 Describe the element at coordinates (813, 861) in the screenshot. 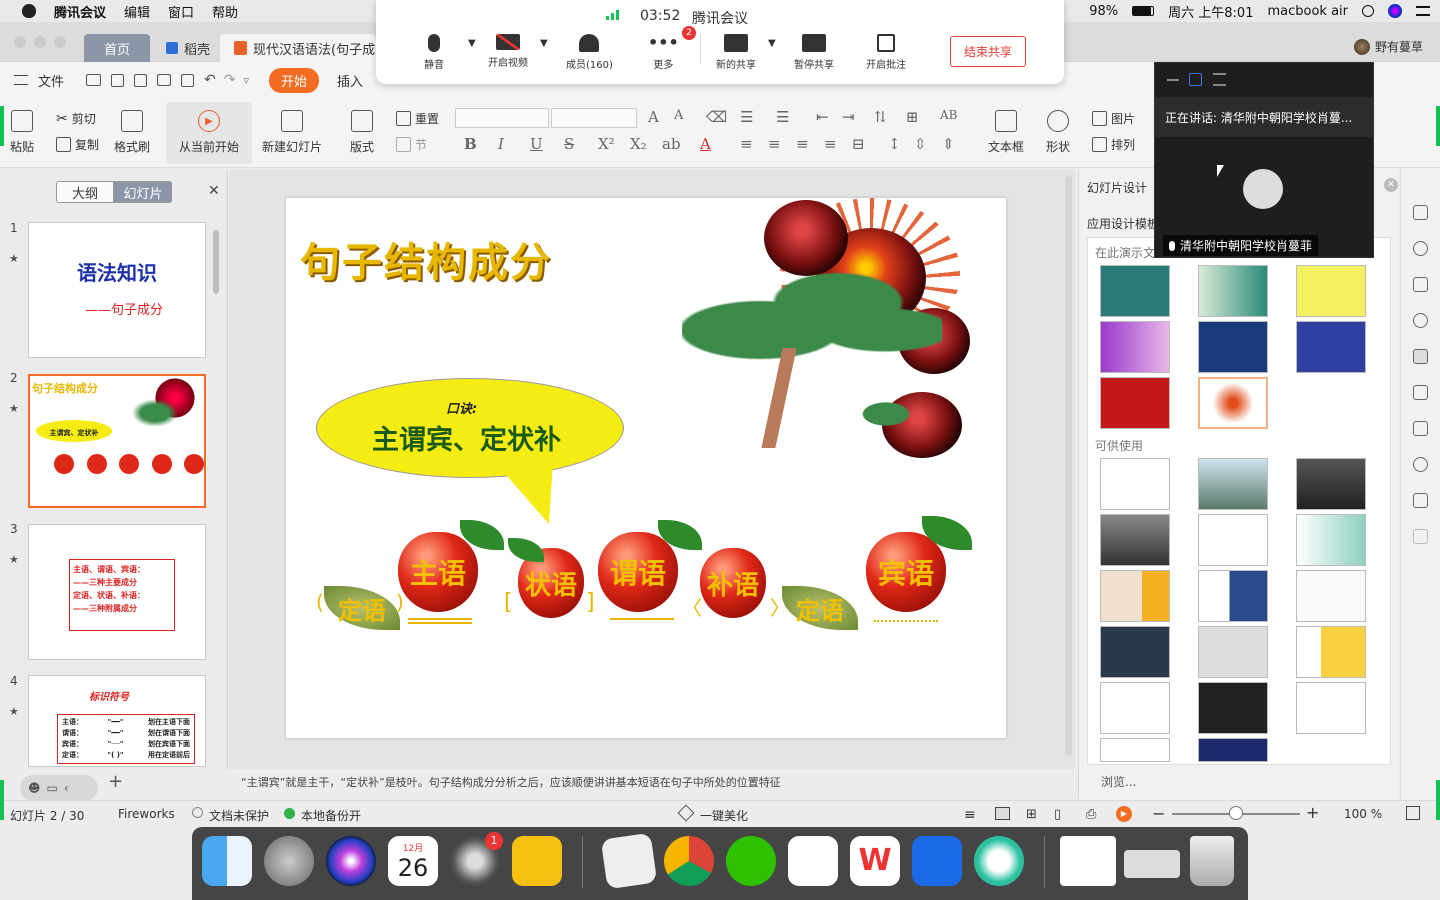

I see `keynote-icon` at that location.